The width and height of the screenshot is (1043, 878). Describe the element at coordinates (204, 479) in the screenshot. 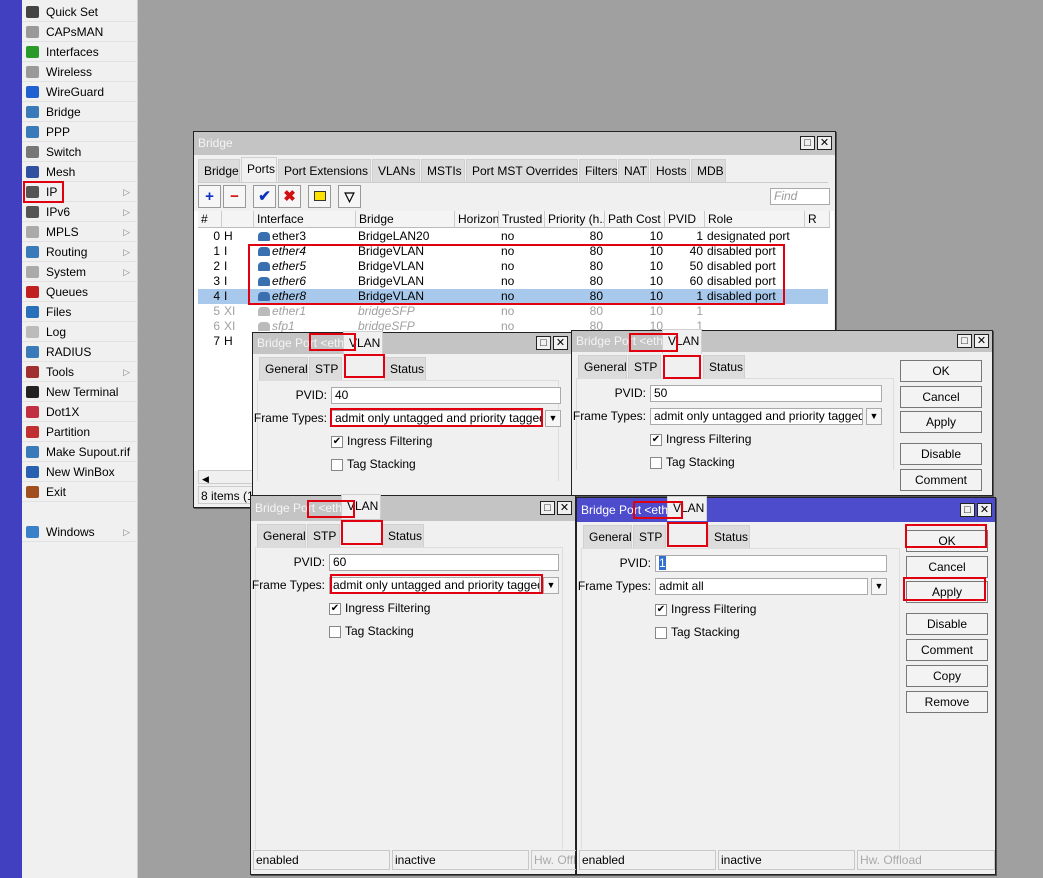

I see `scroll-left-icon: ◀` at that location.